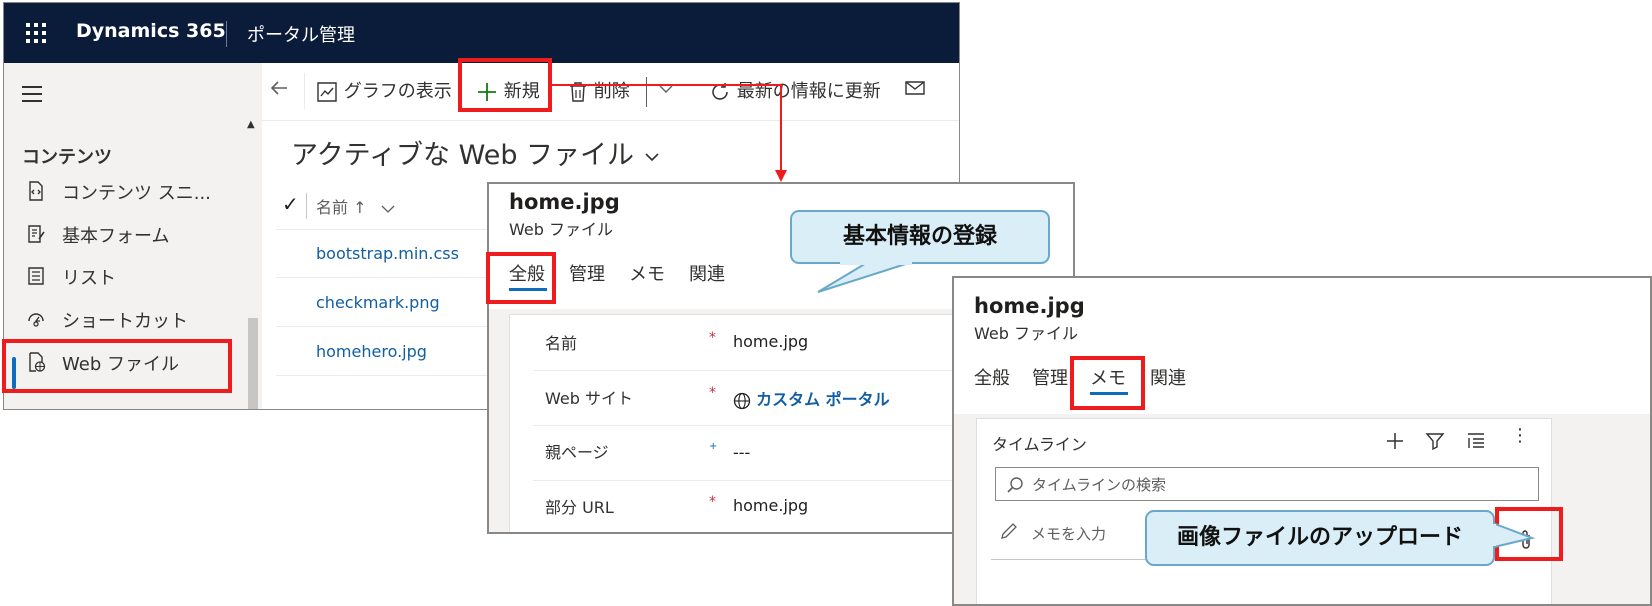  I want to click on callout-pointer-join, so click(1491, 535).